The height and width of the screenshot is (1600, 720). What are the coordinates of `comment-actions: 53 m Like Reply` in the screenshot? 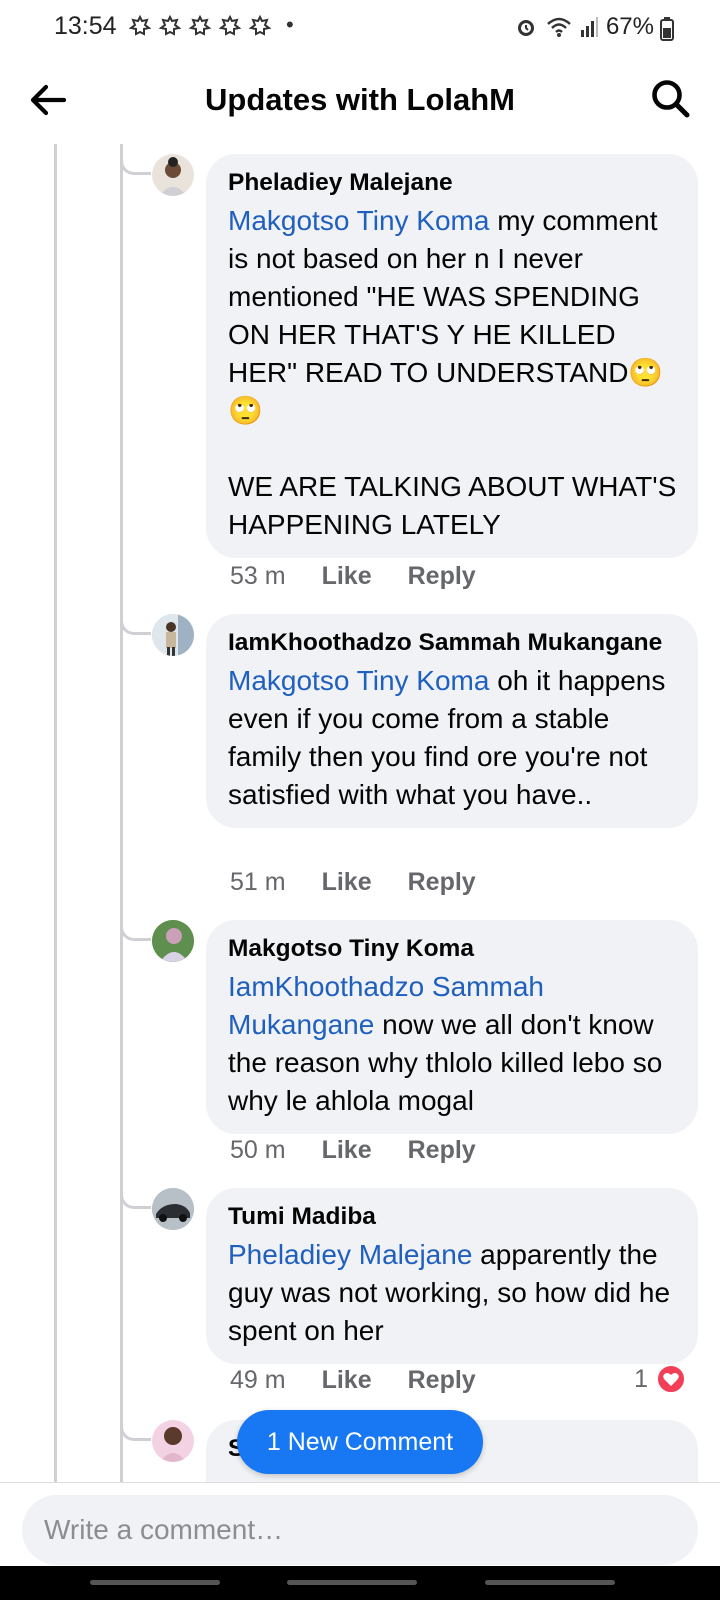 It's located at (353, 576).